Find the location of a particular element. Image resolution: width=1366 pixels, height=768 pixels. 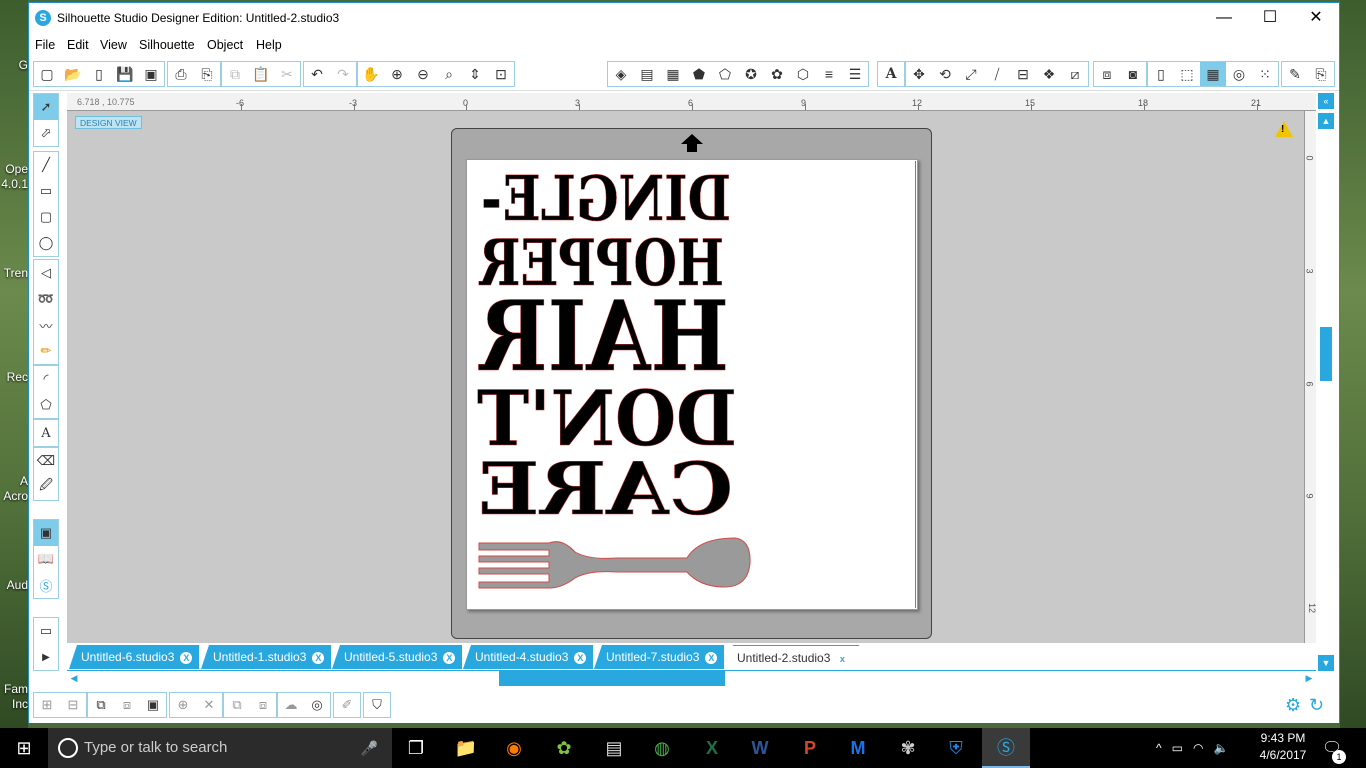

chrome-icon: ◍ is located at coordinates (662, 748).